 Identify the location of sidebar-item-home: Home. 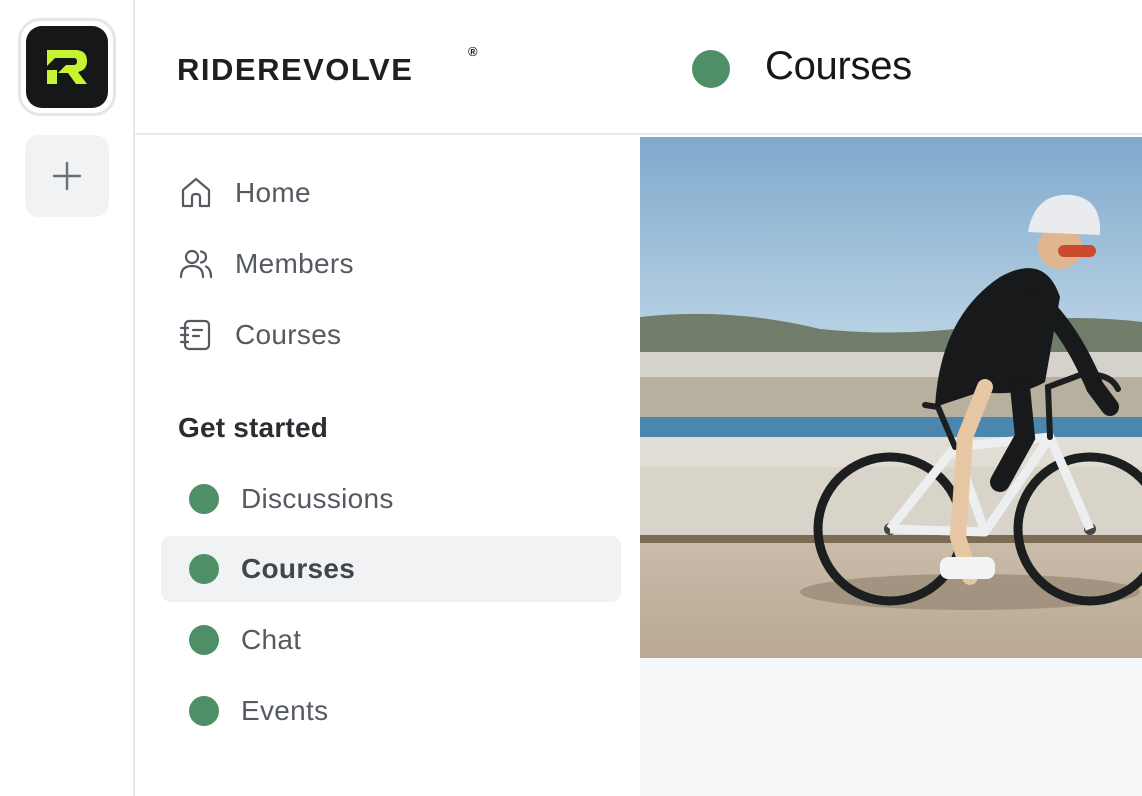
(391, 193).